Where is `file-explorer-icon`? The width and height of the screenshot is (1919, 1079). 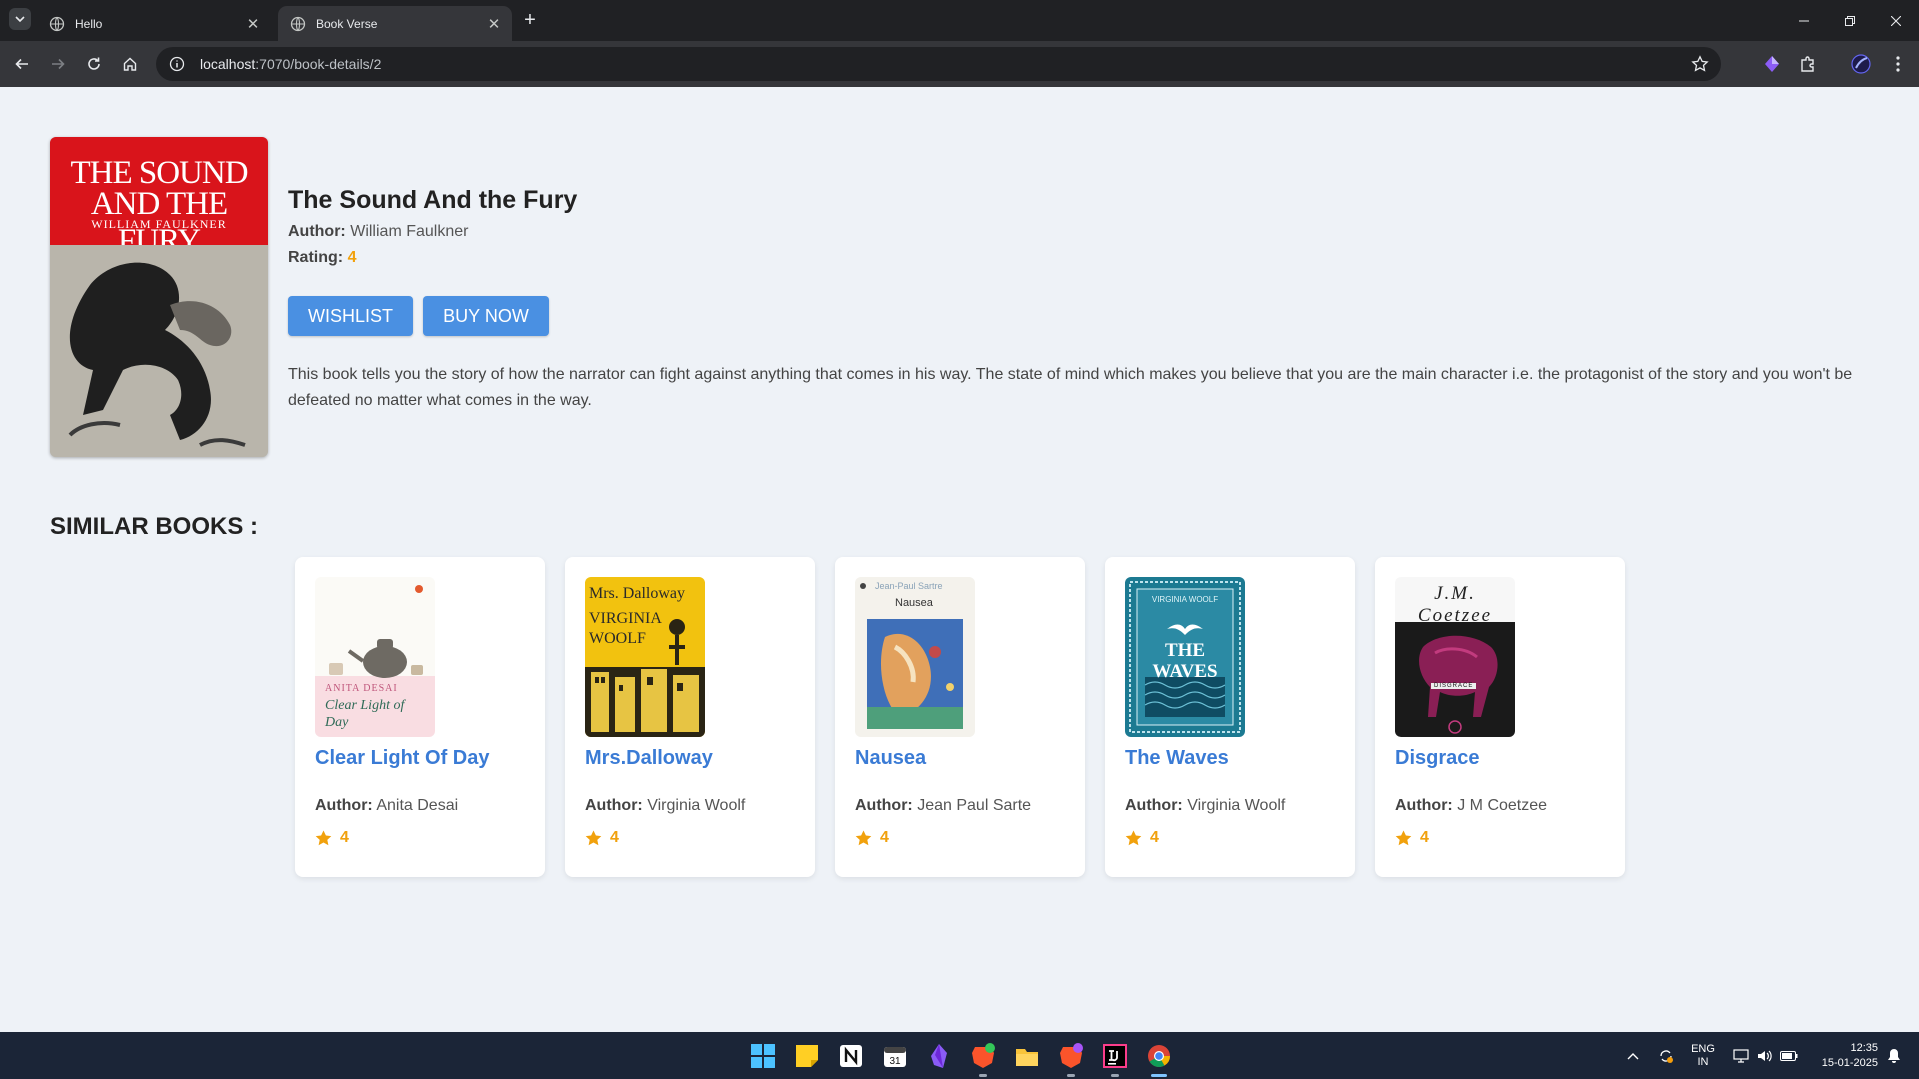 file-explorer-icon is located at coordinates (1027, 1056).